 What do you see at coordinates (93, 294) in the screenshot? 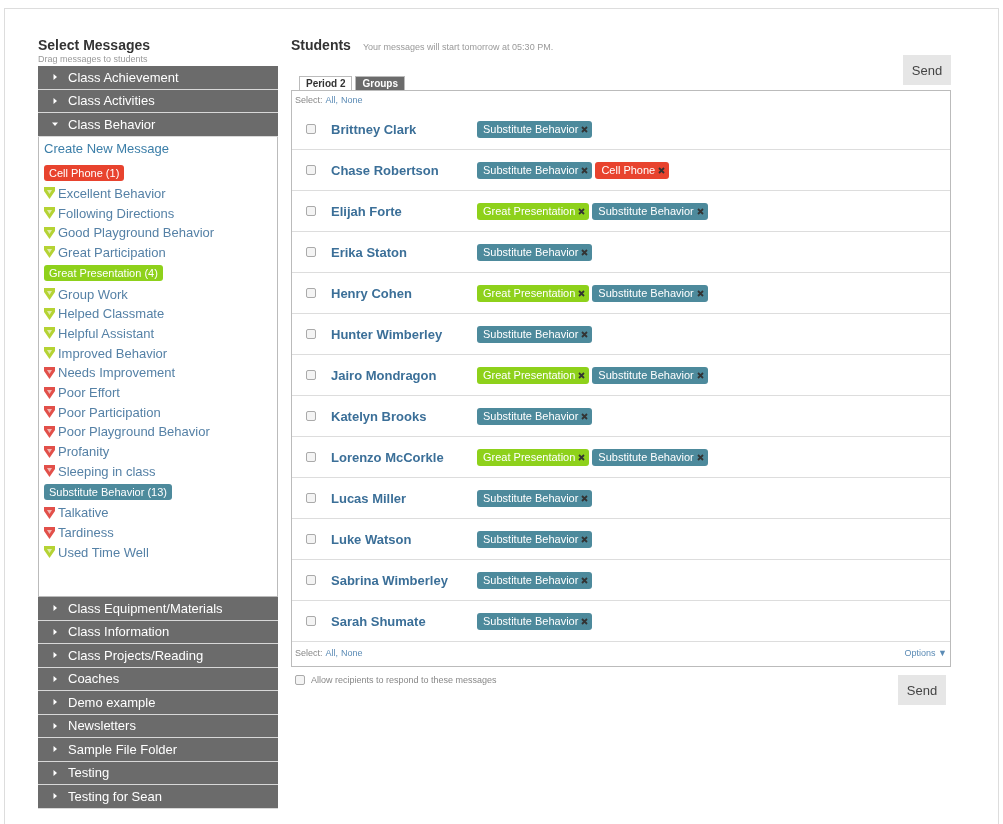
I see `message-item: Group Work` at bounding box center [93, 294].